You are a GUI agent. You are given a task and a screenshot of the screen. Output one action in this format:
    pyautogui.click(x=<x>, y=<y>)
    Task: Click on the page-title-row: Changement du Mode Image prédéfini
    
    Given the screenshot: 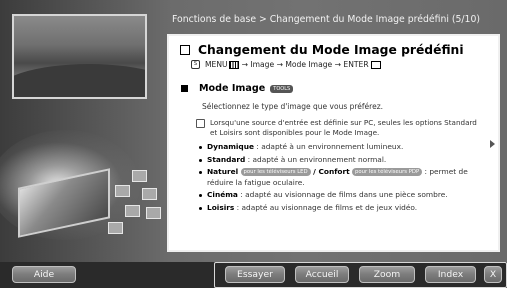 What is the action you would take?
    pyautogui.click(x=328, y=50)
    